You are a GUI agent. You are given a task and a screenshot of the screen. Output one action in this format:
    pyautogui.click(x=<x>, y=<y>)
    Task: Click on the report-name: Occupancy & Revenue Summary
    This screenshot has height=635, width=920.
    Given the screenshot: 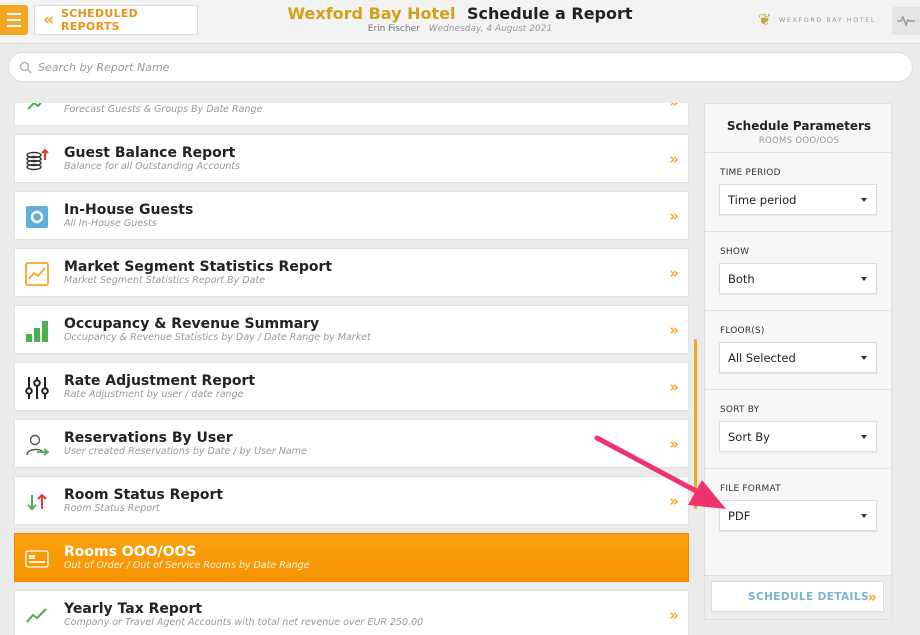 What is the action you would take?
    pyautogui.click(x=192, y=324)
    